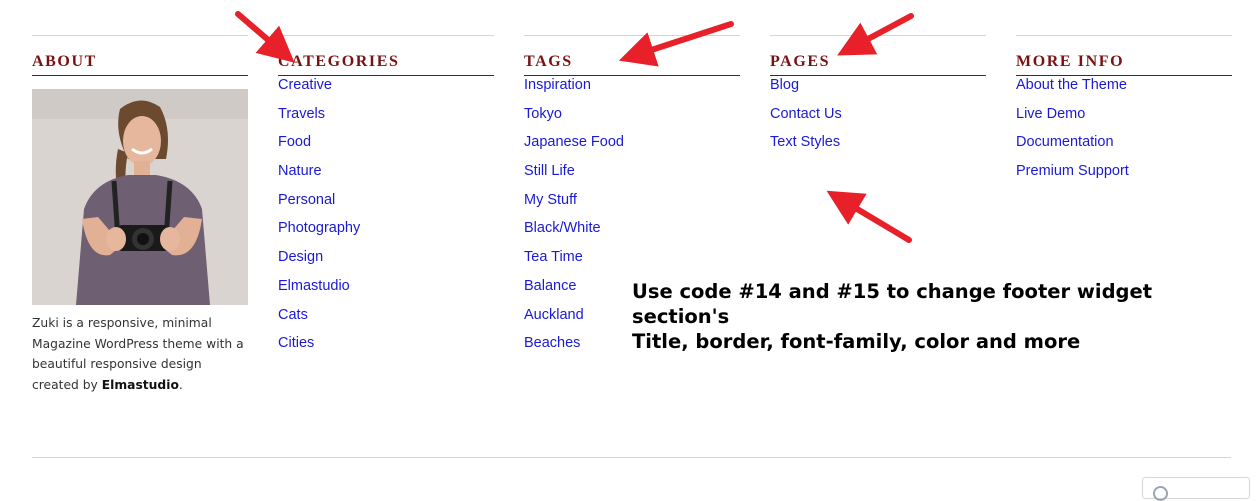 The image size is (1258, 501). What do you see at coordinates (1160, 493) in the screenshot?
I see `search-icon` at bounding box center [1160, 493].